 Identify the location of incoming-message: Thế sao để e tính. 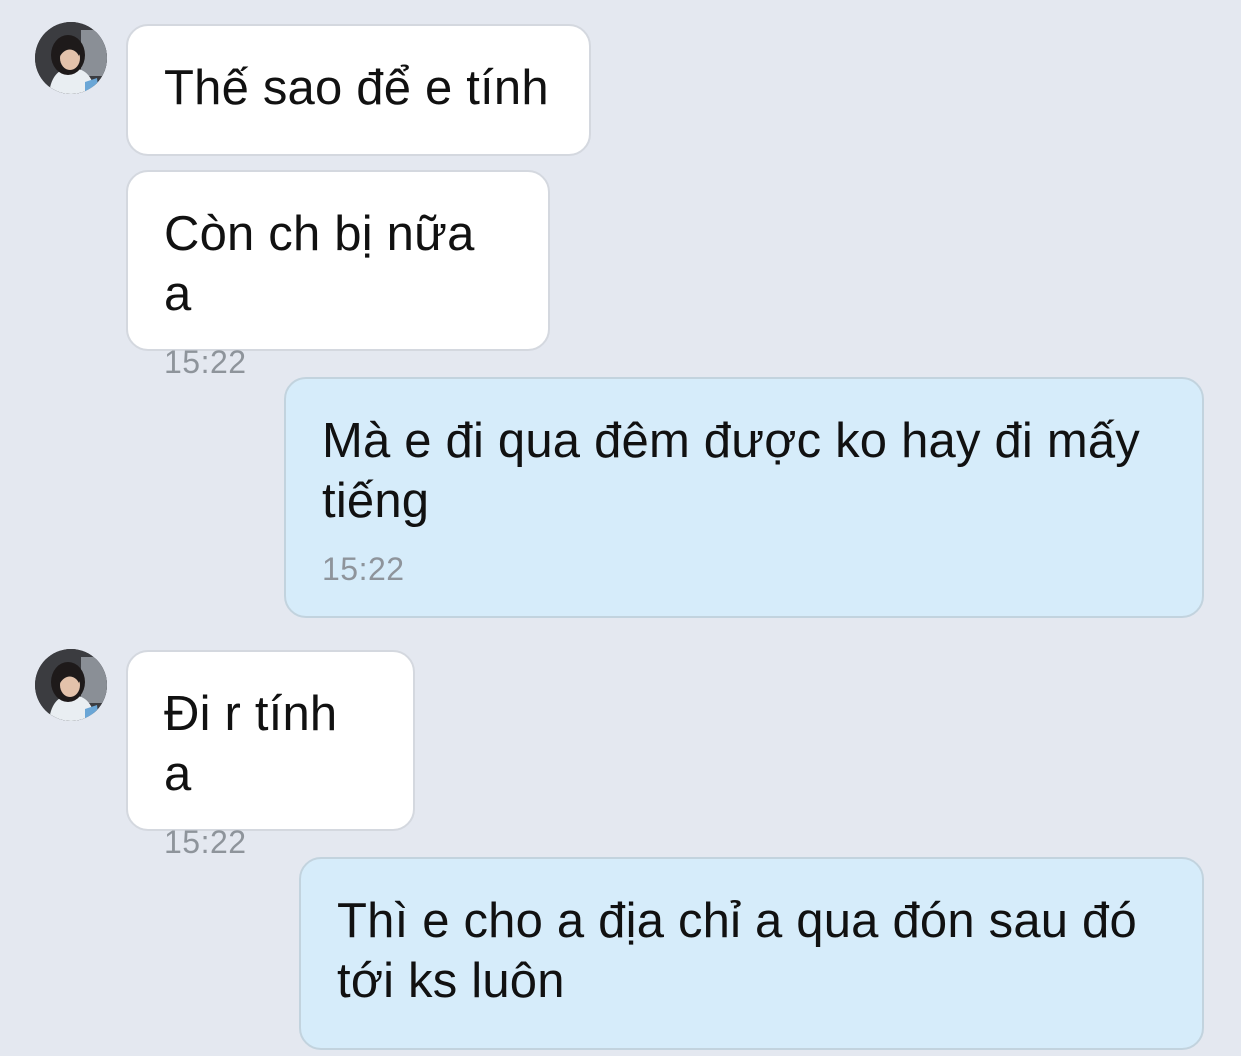
(358, 90).